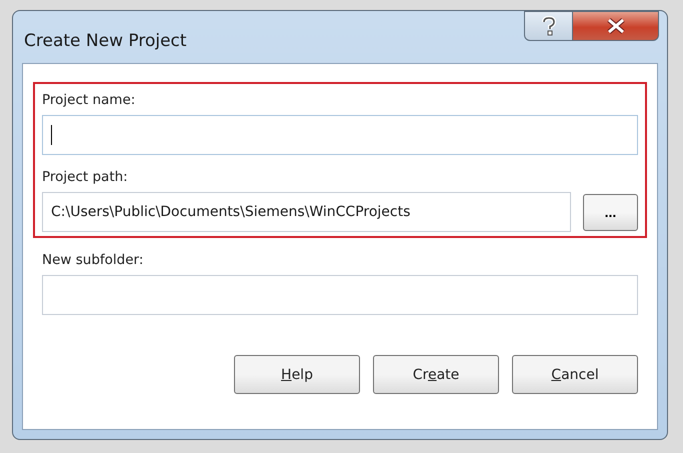  Describe the element at coordinates (93, 260) in the screenshot. I see `field-label: New subfolder:` at that location.